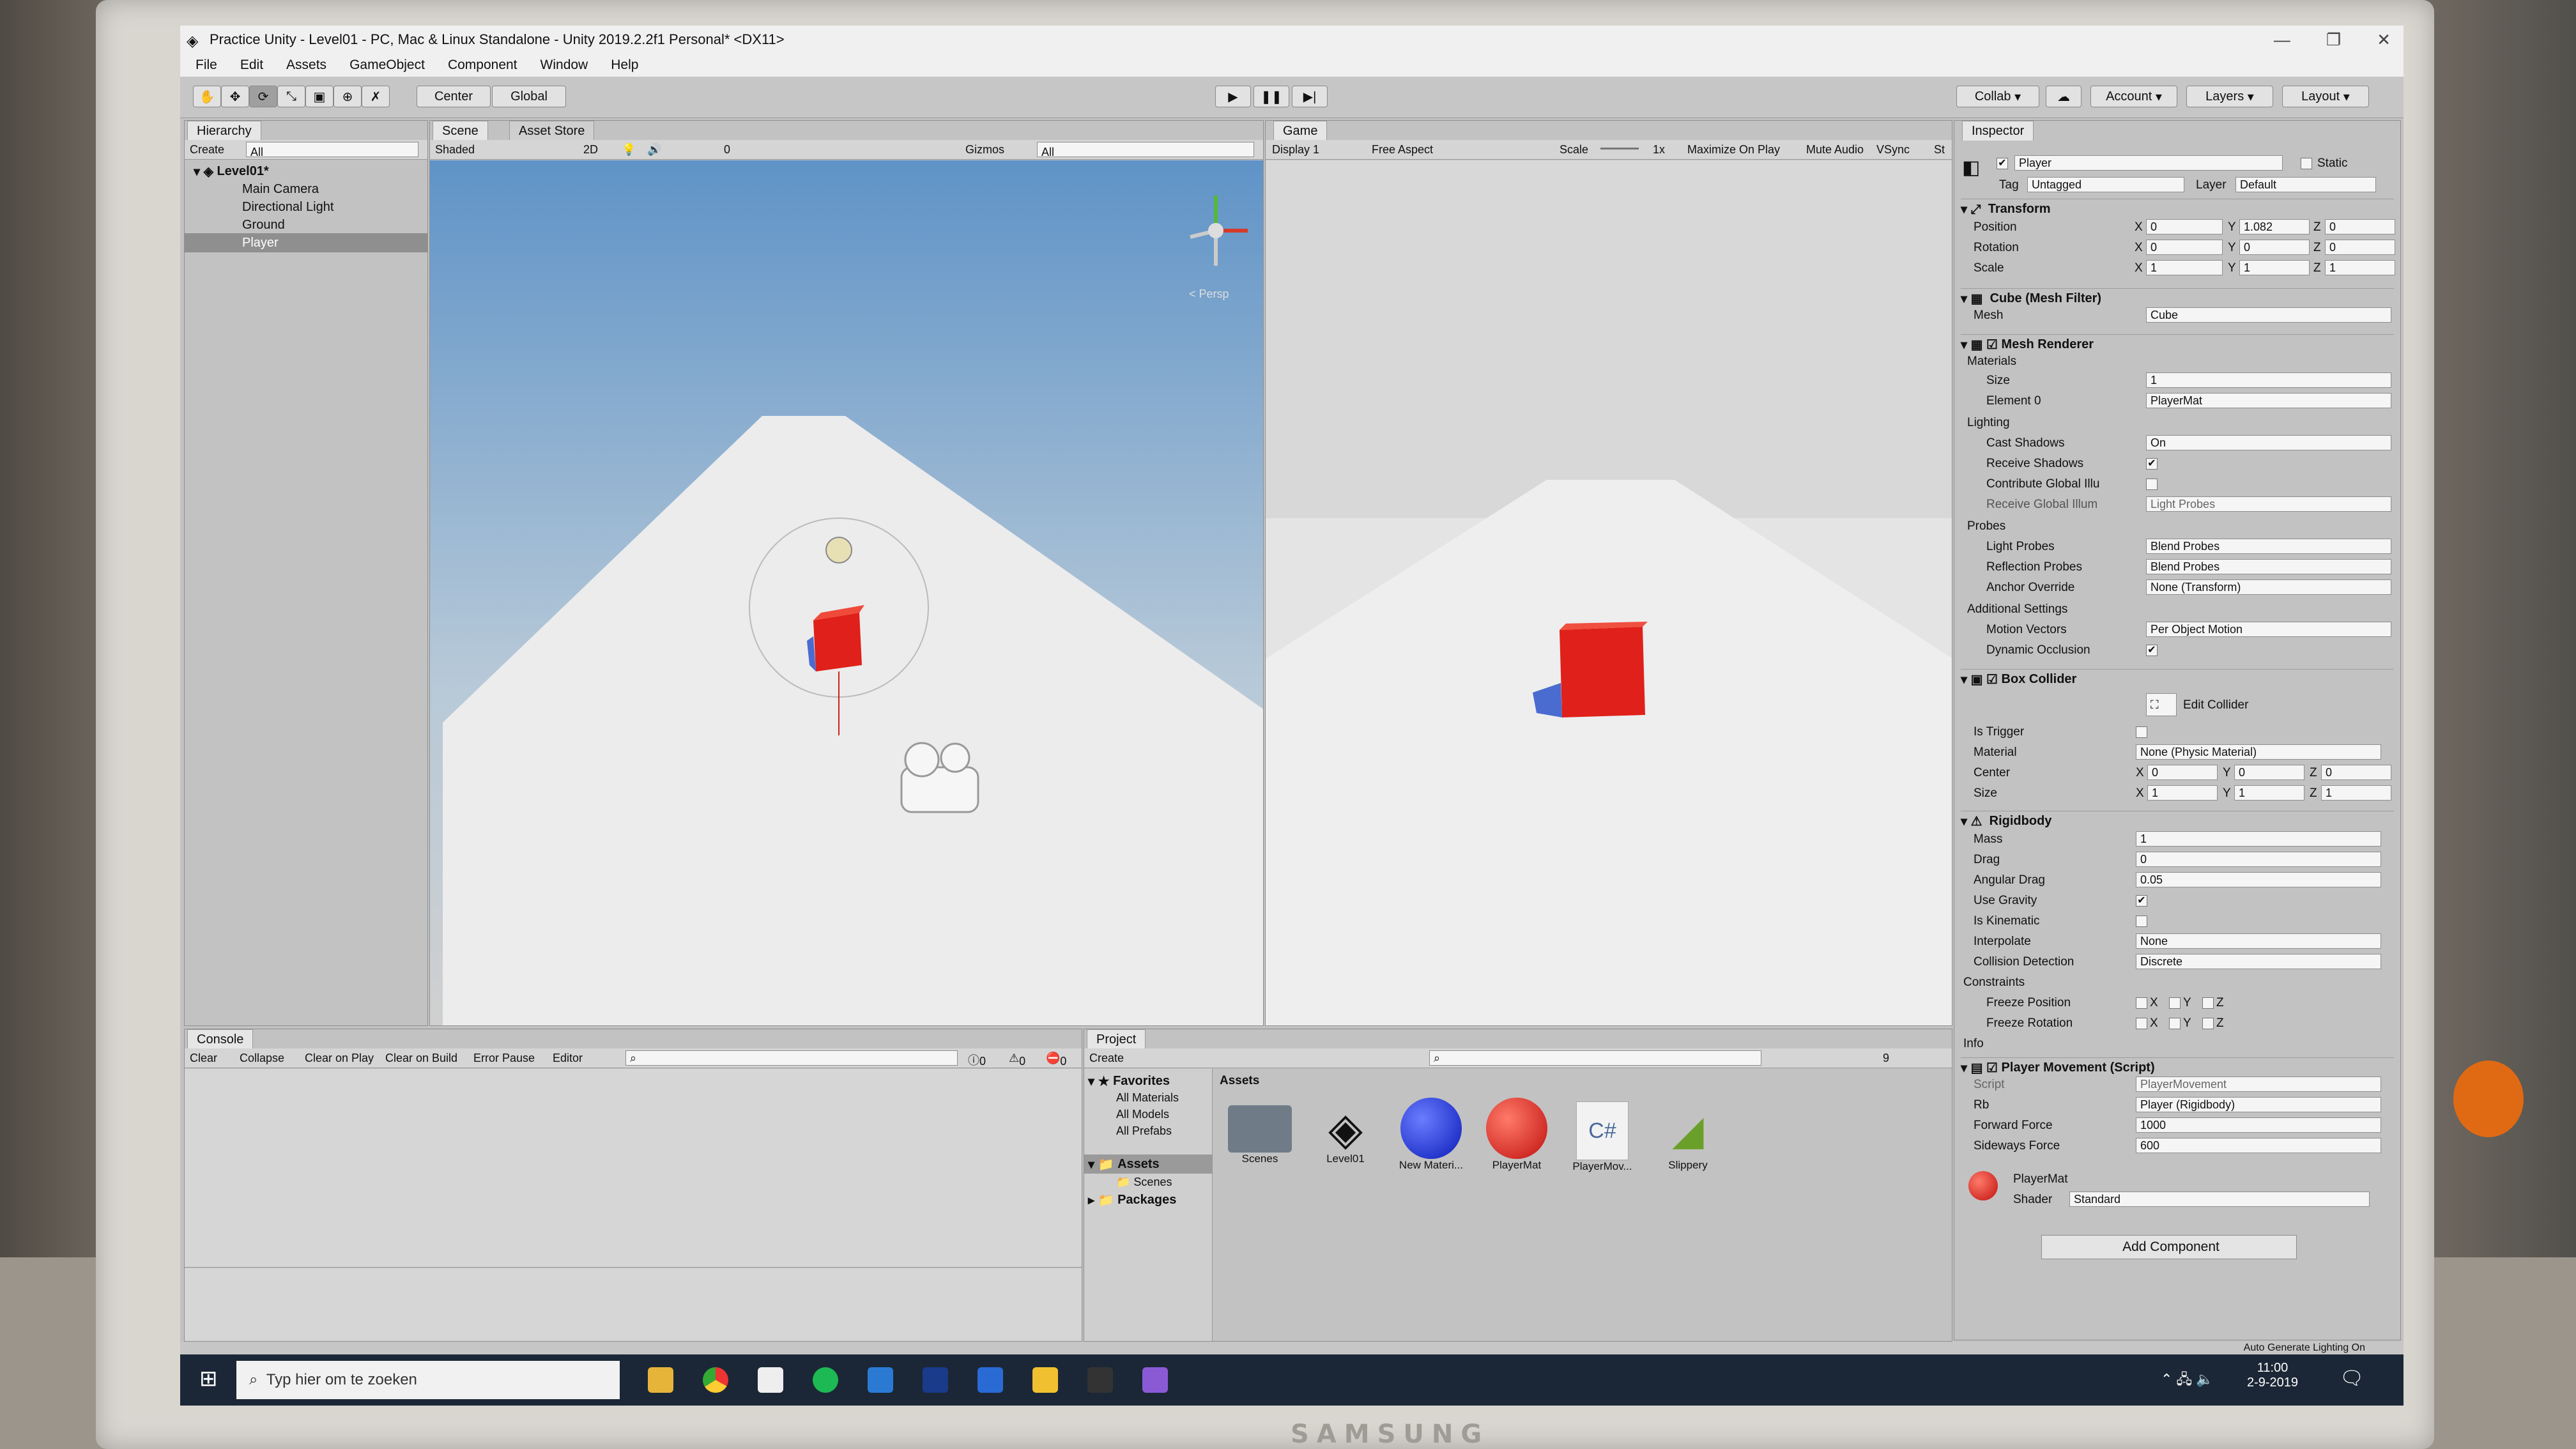 The image size is (2576, 1449). Describe the element at coordinates (2017, 609) in the screenshot. I see `additional-settings-foldout: Additional Settings` at that location.